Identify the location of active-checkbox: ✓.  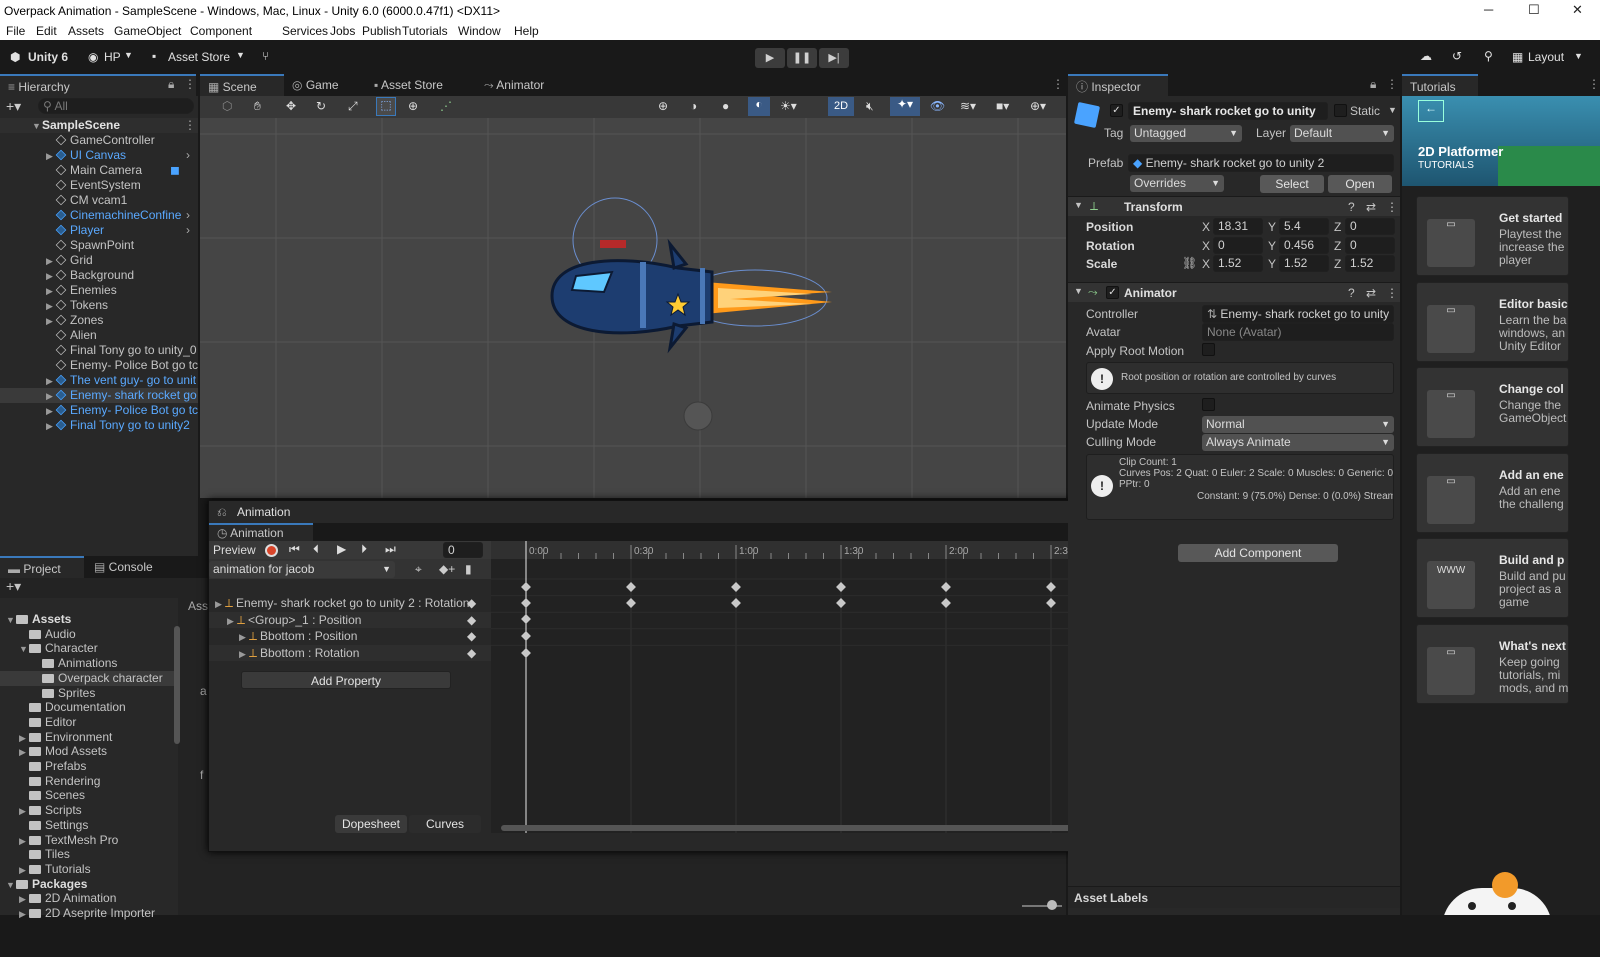
(1116, 110).